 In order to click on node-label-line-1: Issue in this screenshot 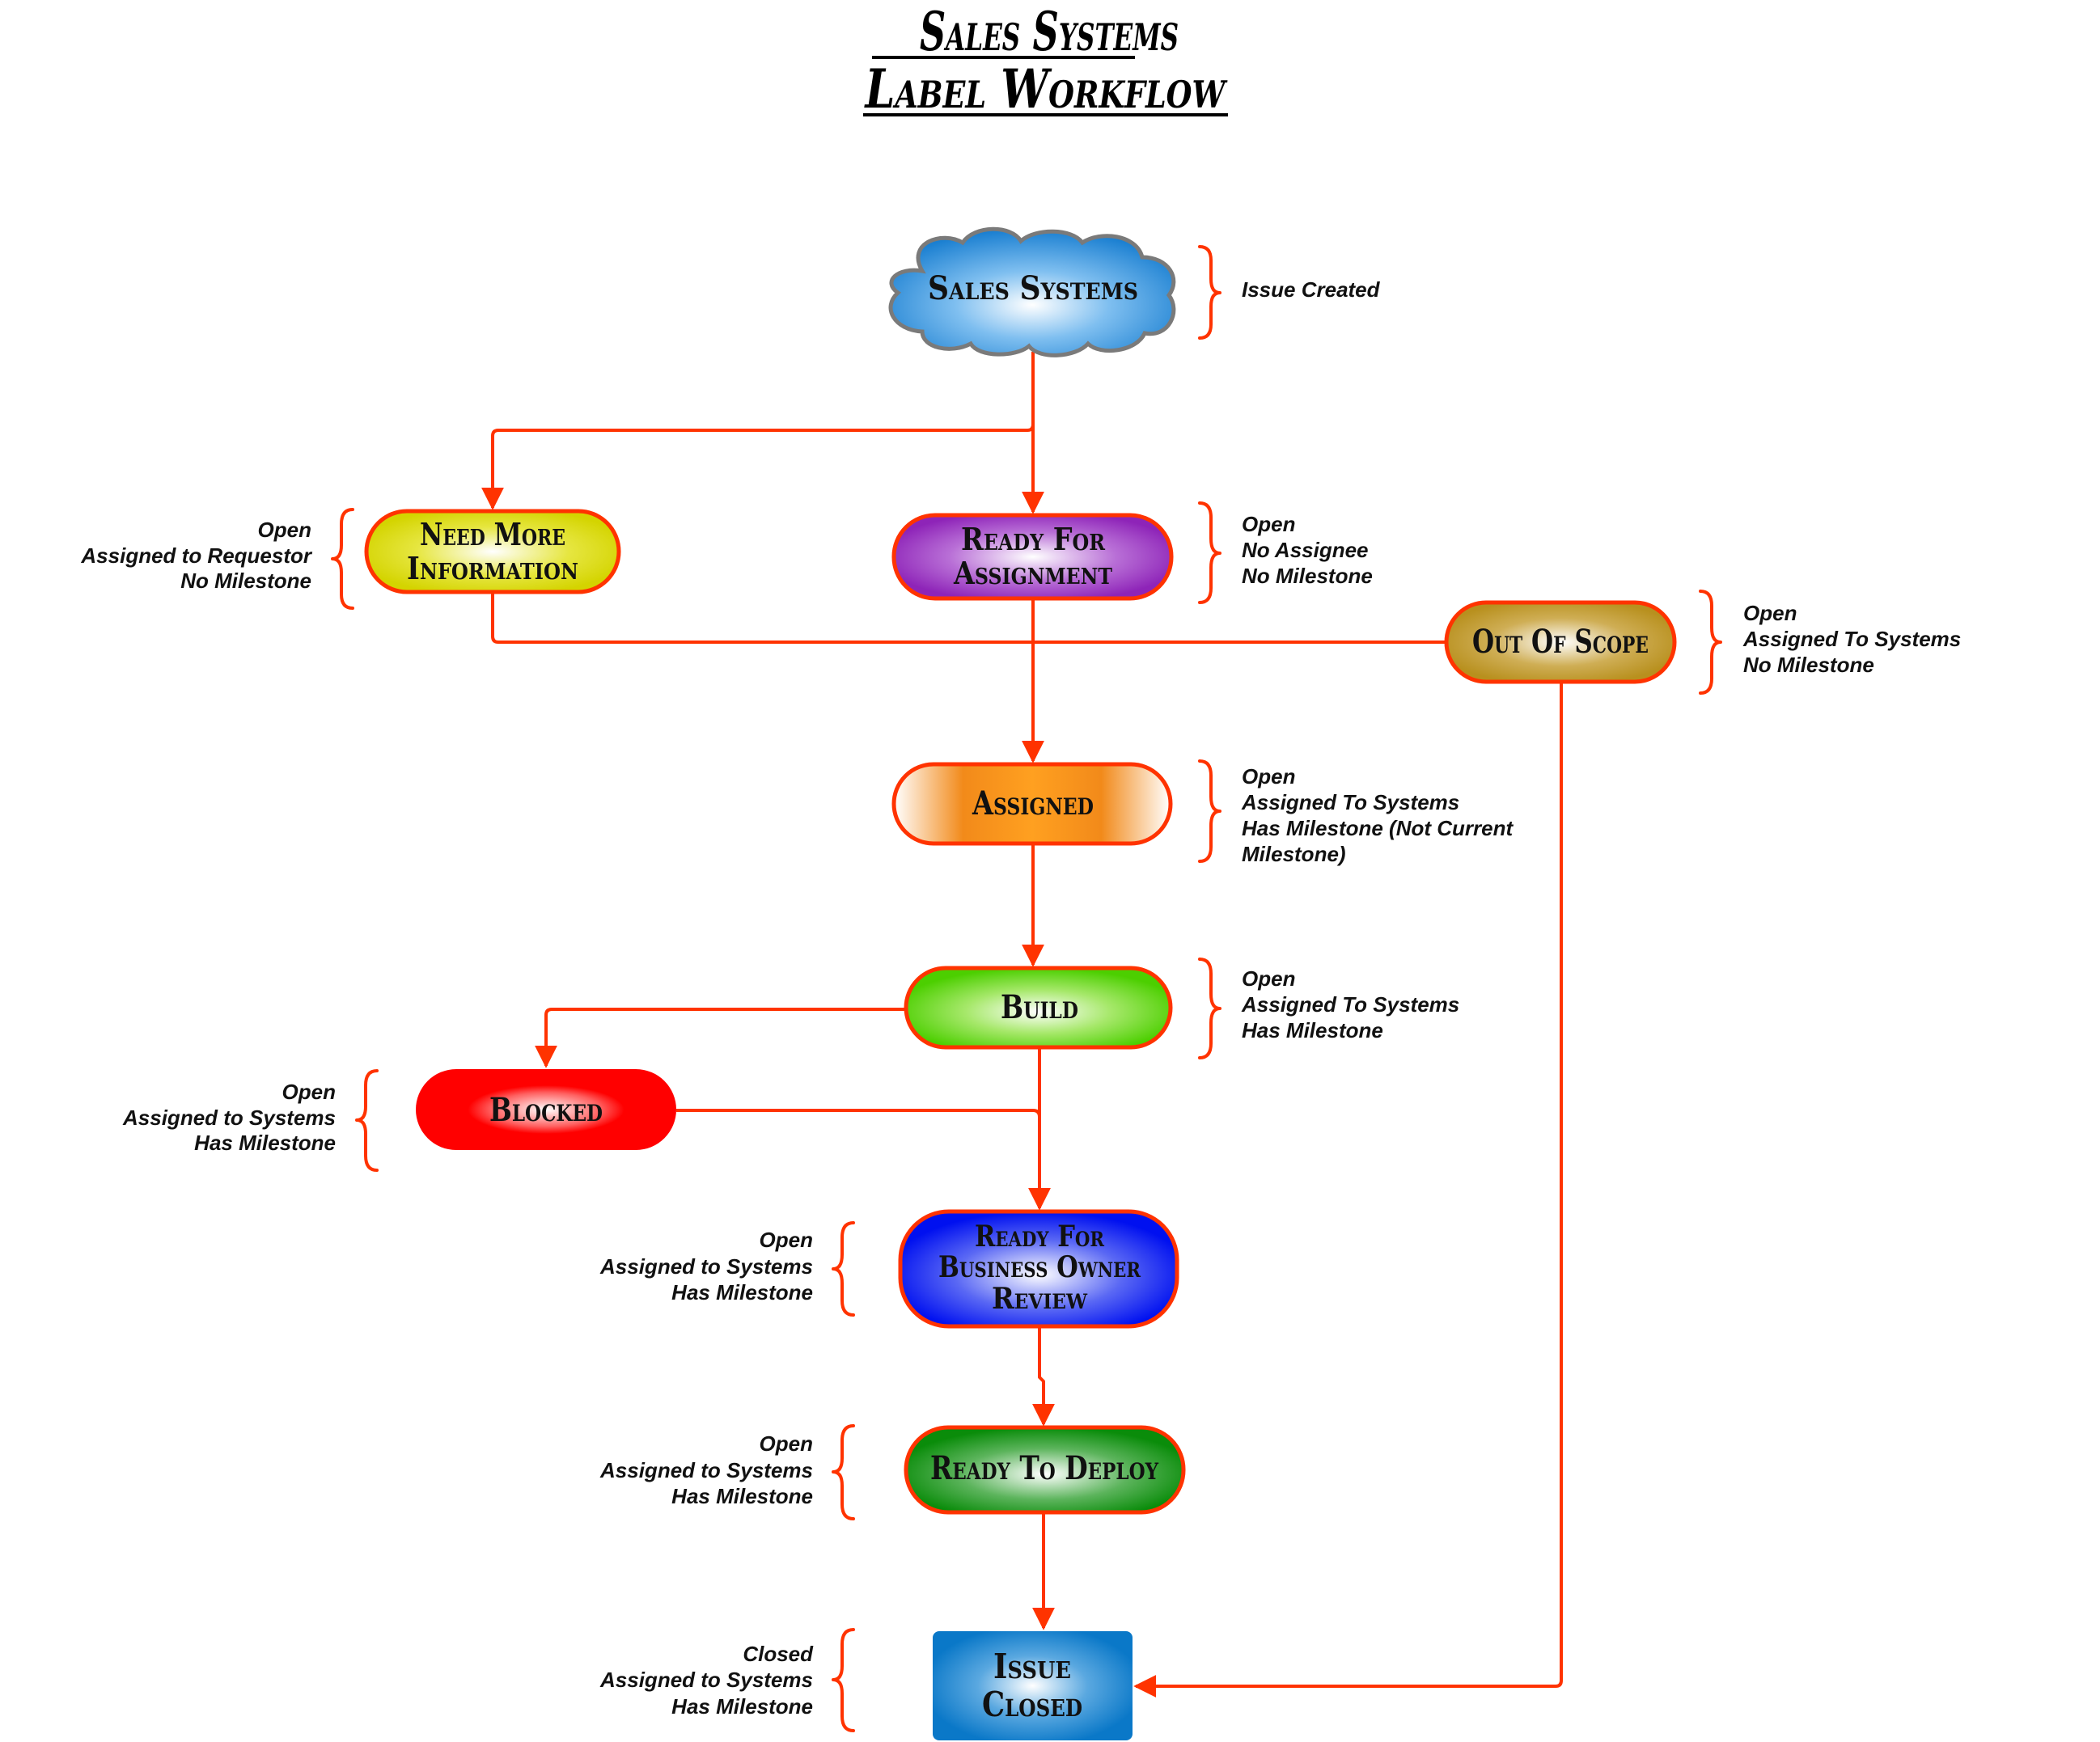, I will do `click(1032, 1667)`.